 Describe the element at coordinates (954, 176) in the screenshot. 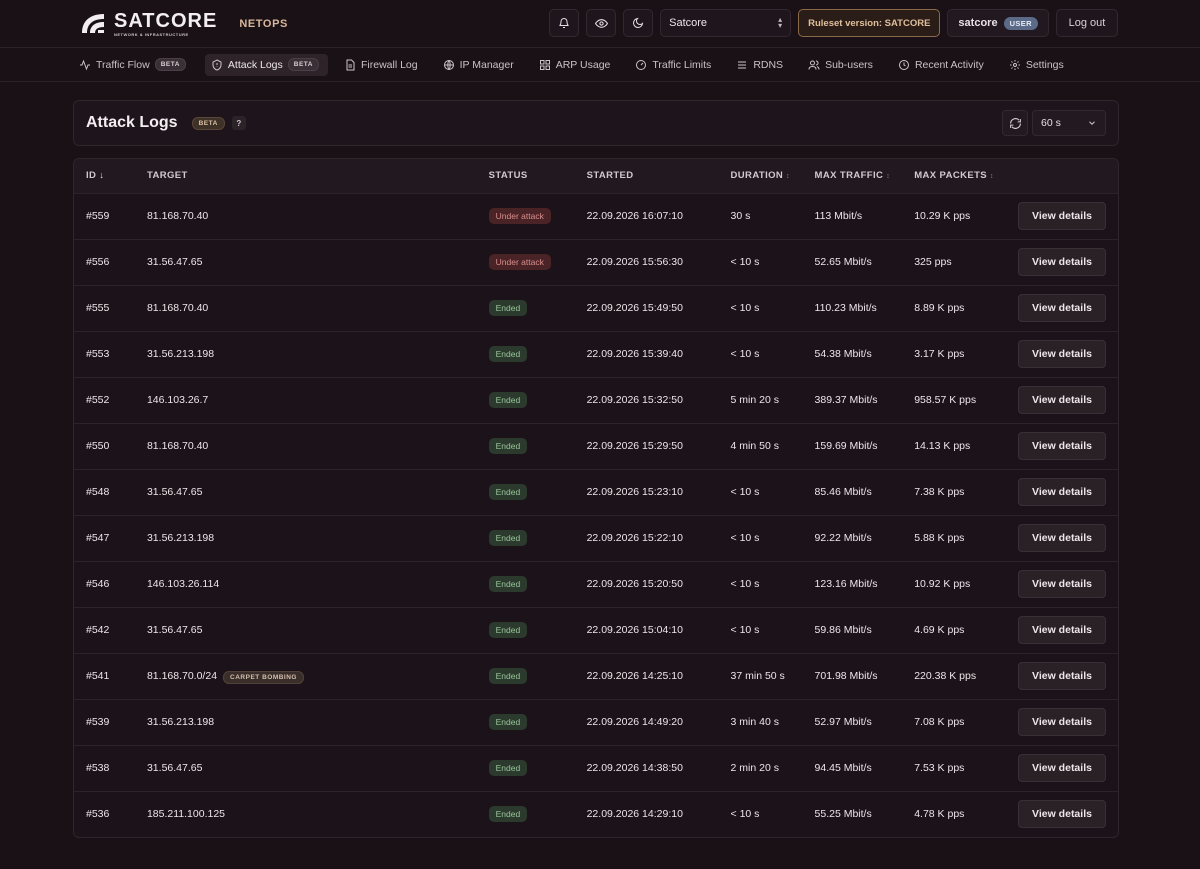

I see `column-max-packets: MAX PACKETS ↕` at that location.